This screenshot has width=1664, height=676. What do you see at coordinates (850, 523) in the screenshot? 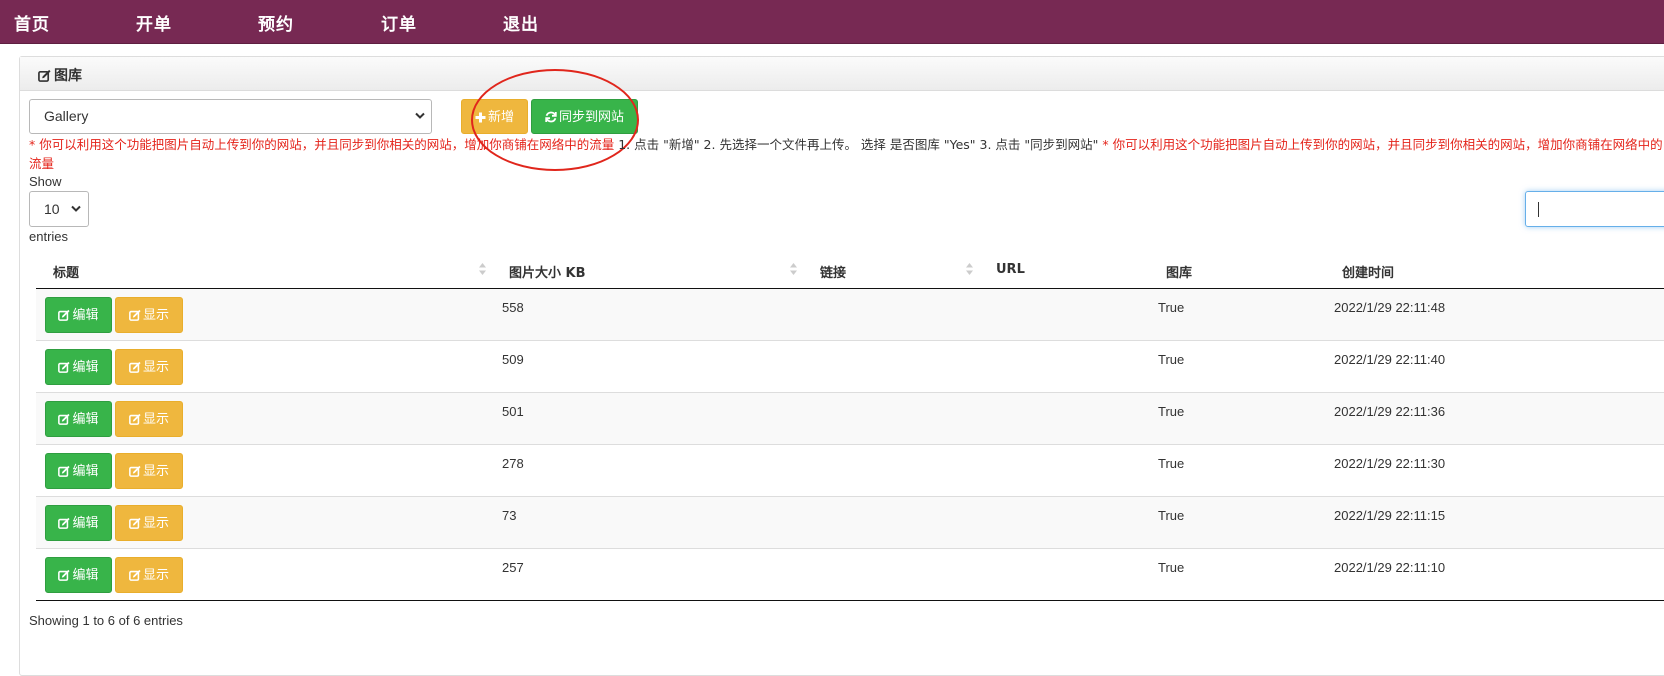
I see `table-row: 编辑 显示 73 True 2022/1/29 22:11:15` at bounding box center [850, 523].